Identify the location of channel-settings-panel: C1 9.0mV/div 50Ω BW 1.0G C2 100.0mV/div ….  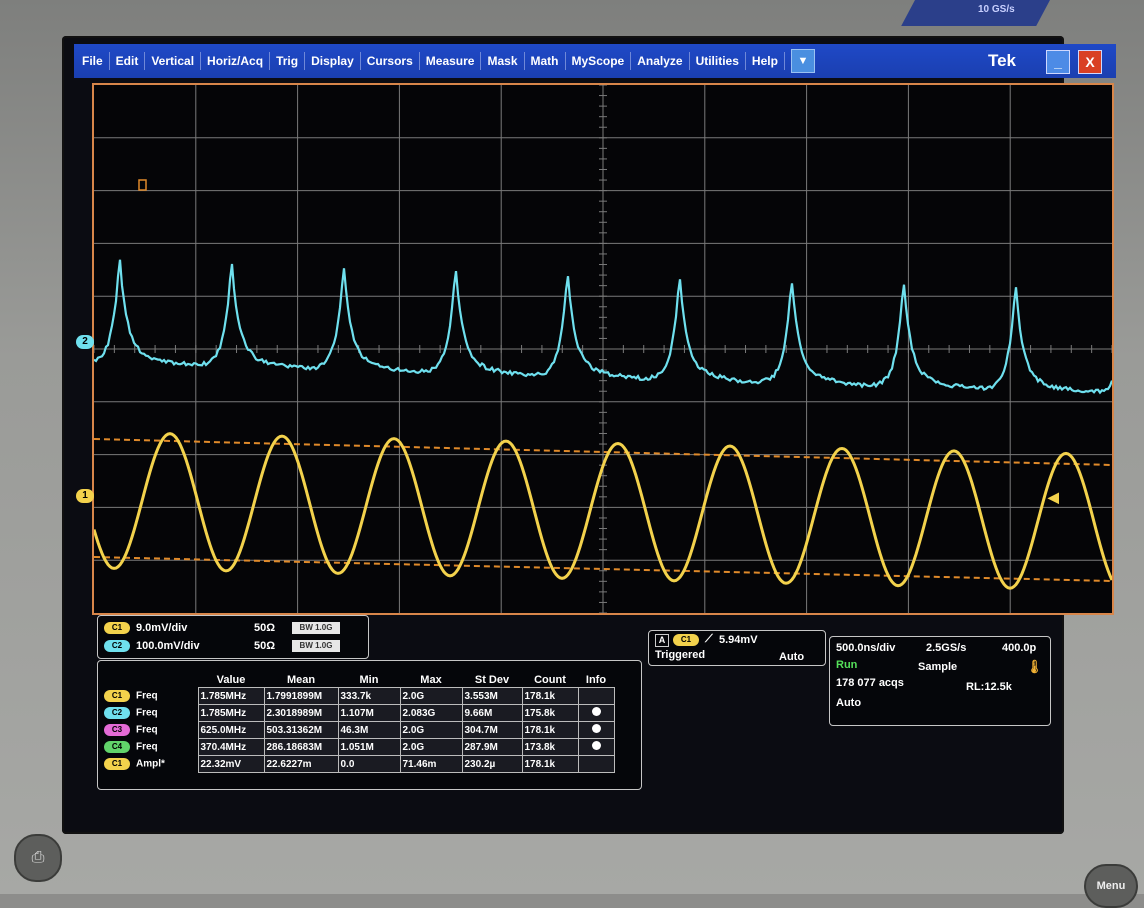
(233, 637).